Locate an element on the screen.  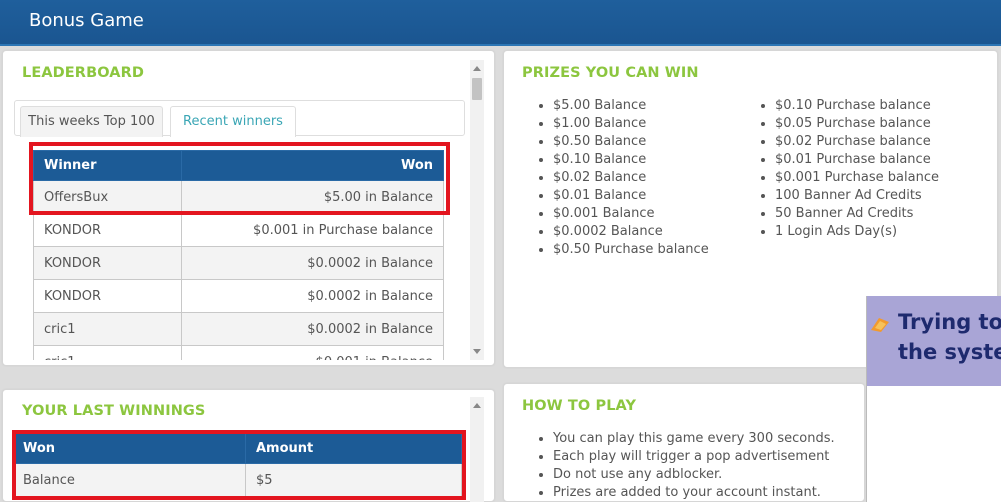
list-item: $5.00 Balance is located at coordinates (658, 106).